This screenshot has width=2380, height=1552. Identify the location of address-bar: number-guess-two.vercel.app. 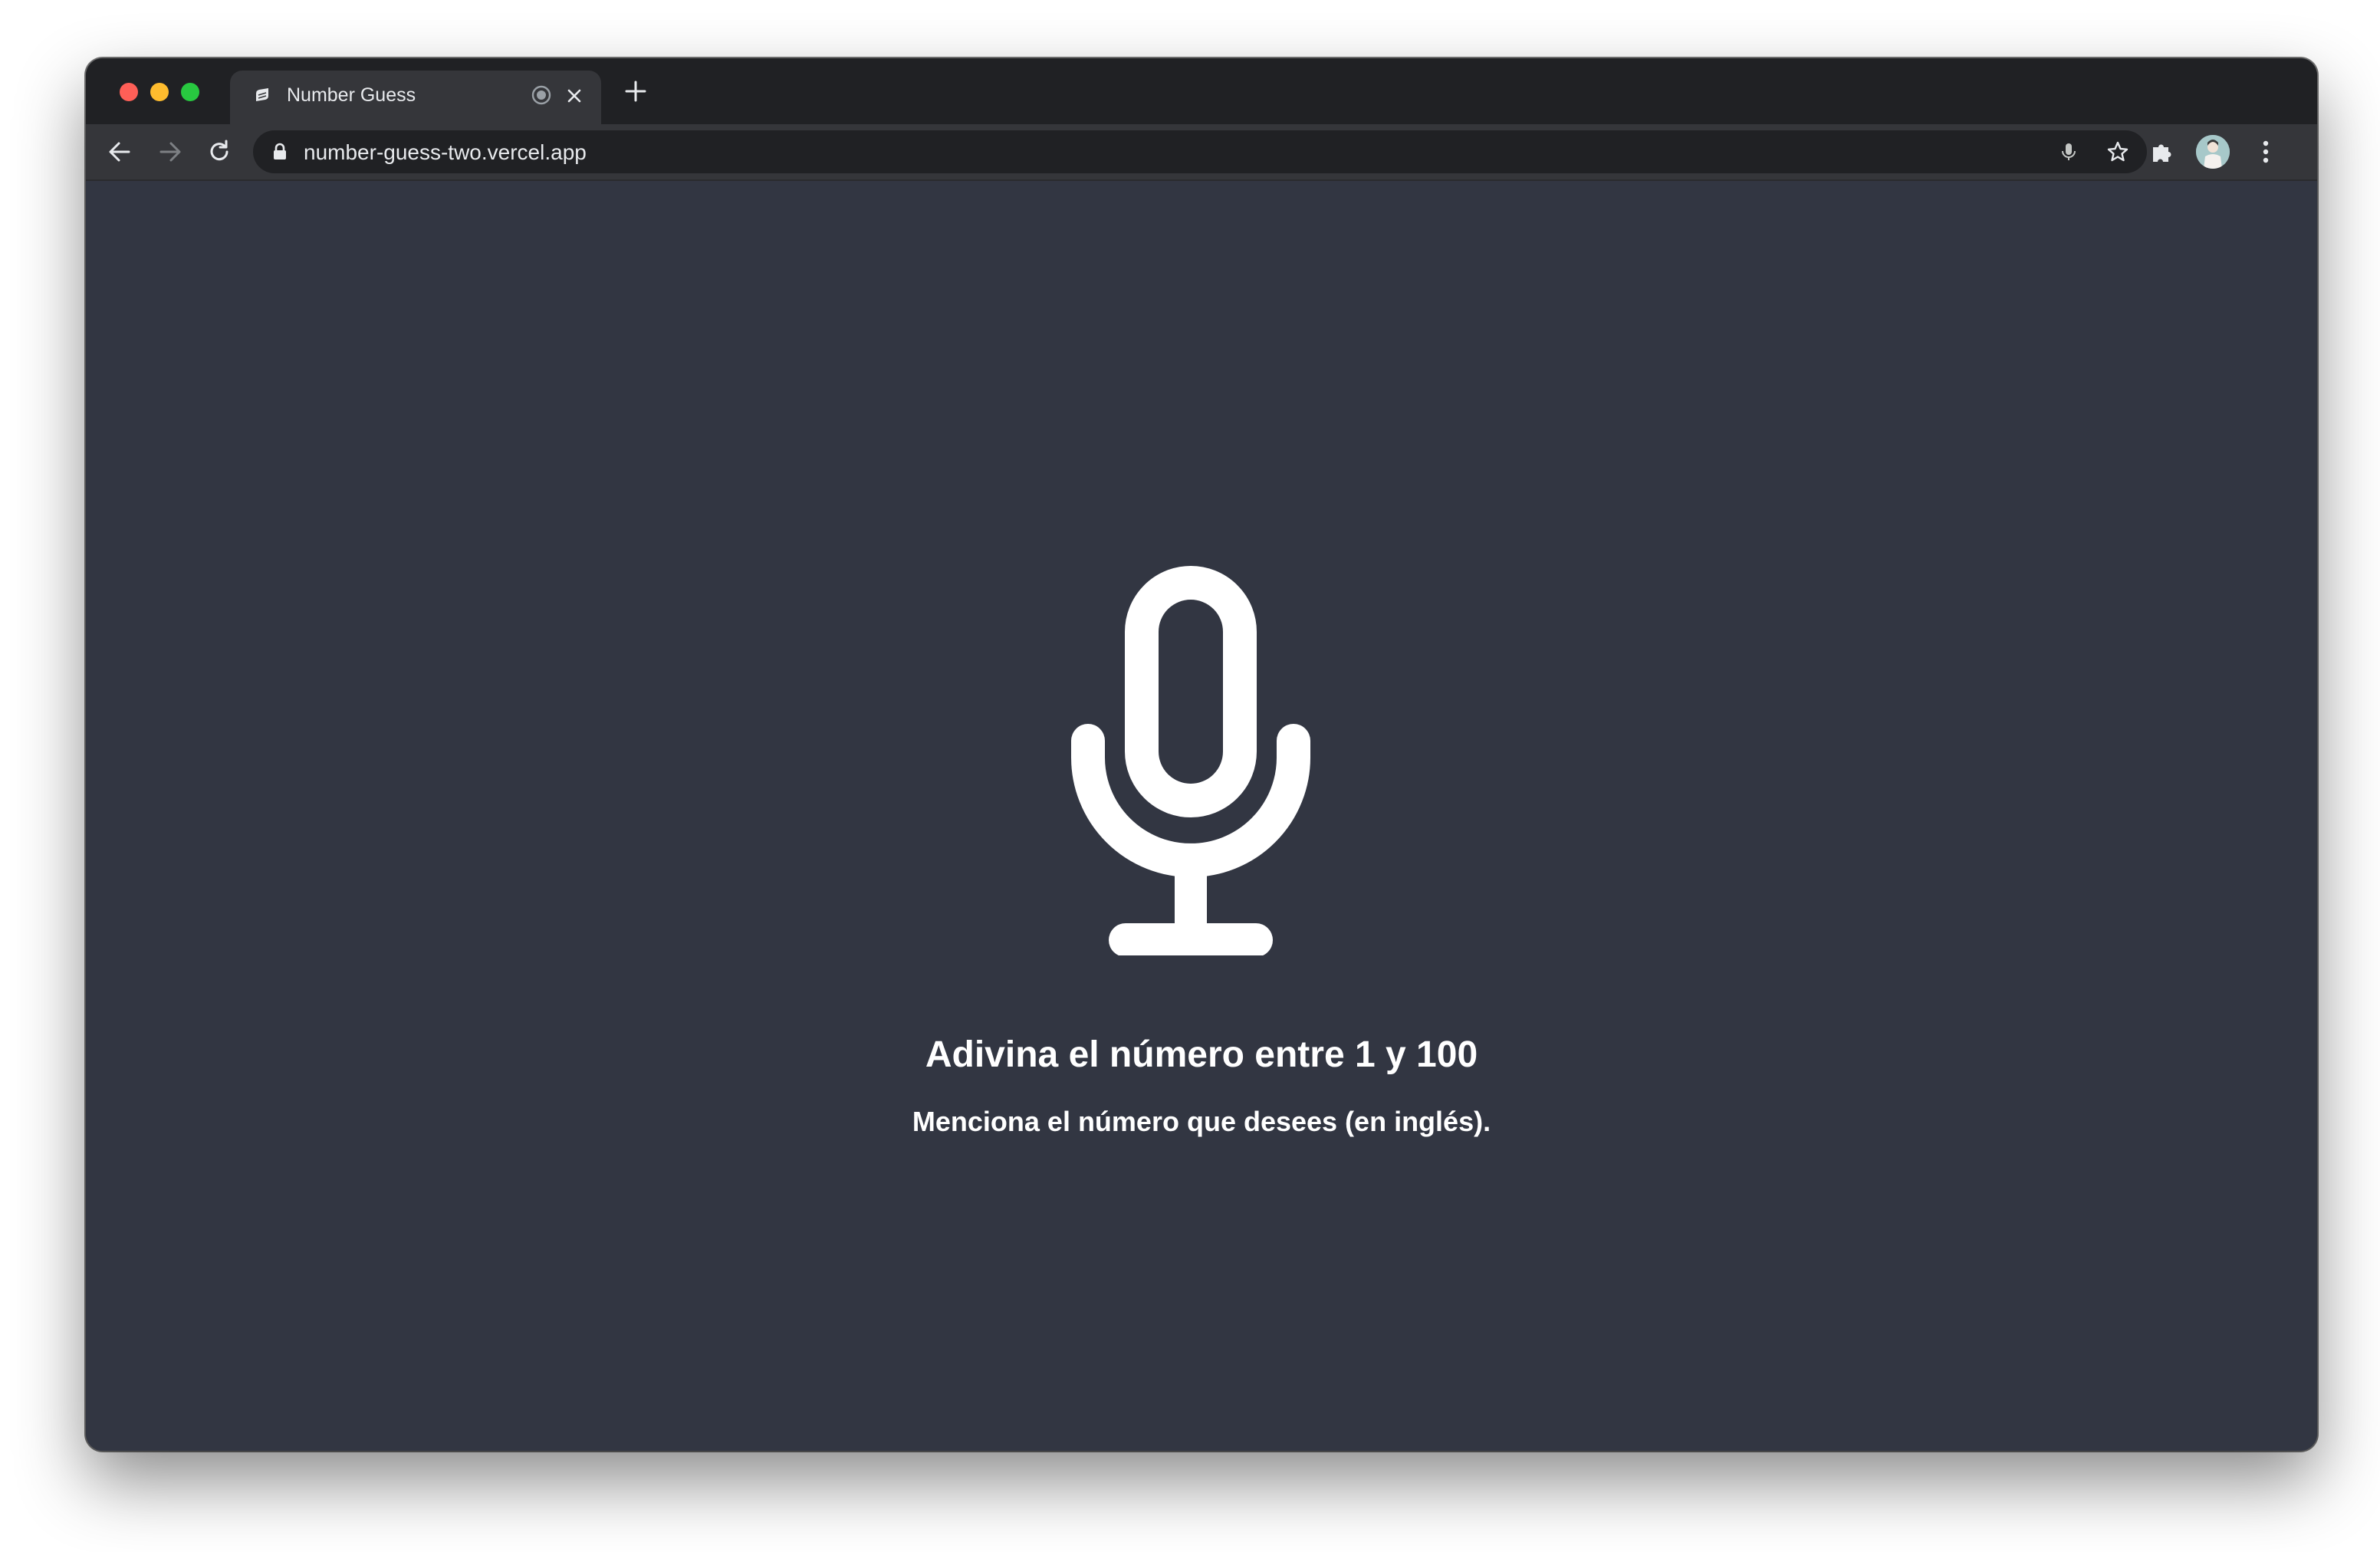
(1200, 151).